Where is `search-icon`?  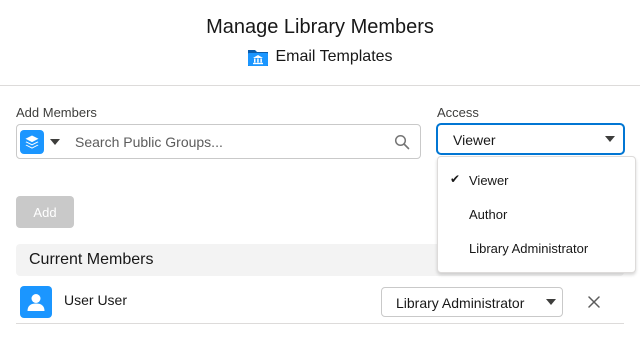
search-icon is located at coordinates (402, 142).